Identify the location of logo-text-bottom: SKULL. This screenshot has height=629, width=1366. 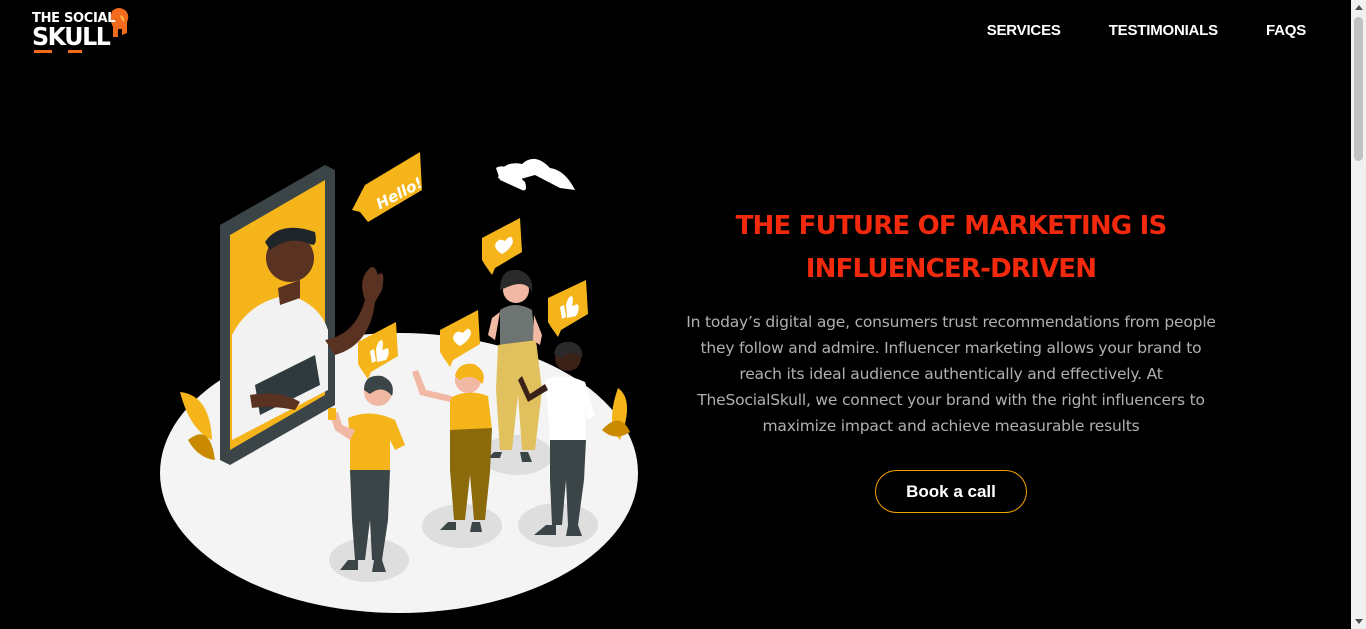
(71, 36).